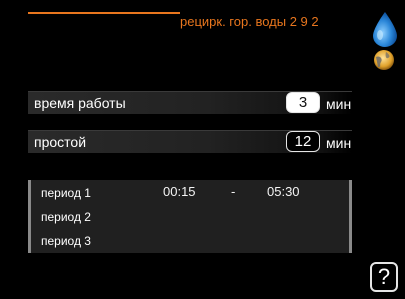 This screenshot has width=405, height=299. Describe the element at coordinates (80, 103) in the screenshot. I see `setting-label: время работы` at that location.